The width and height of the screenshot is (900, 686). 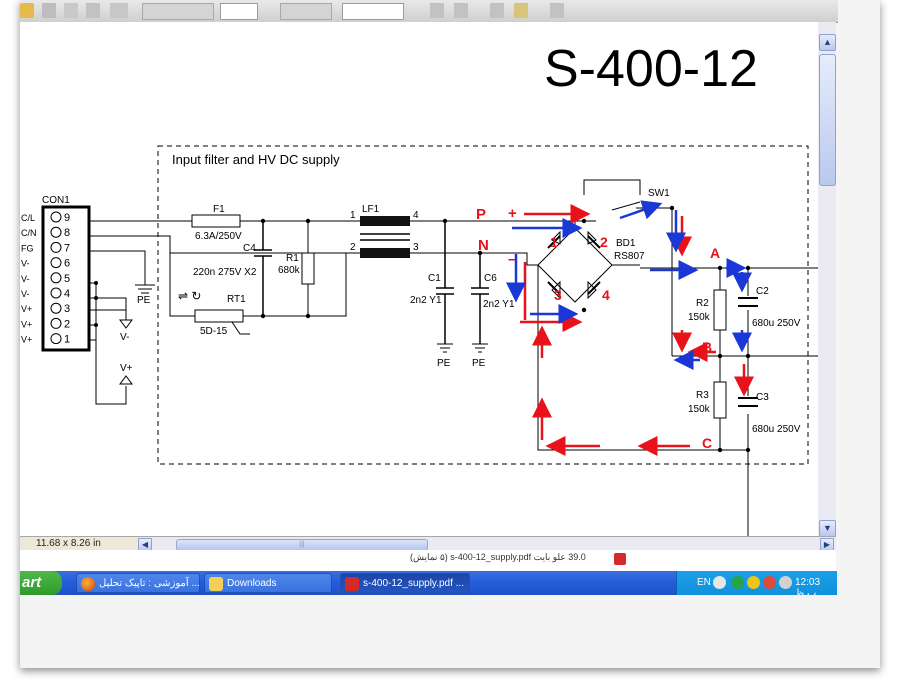 I want to click on c3-label: C3, so click(x=762, y=397).